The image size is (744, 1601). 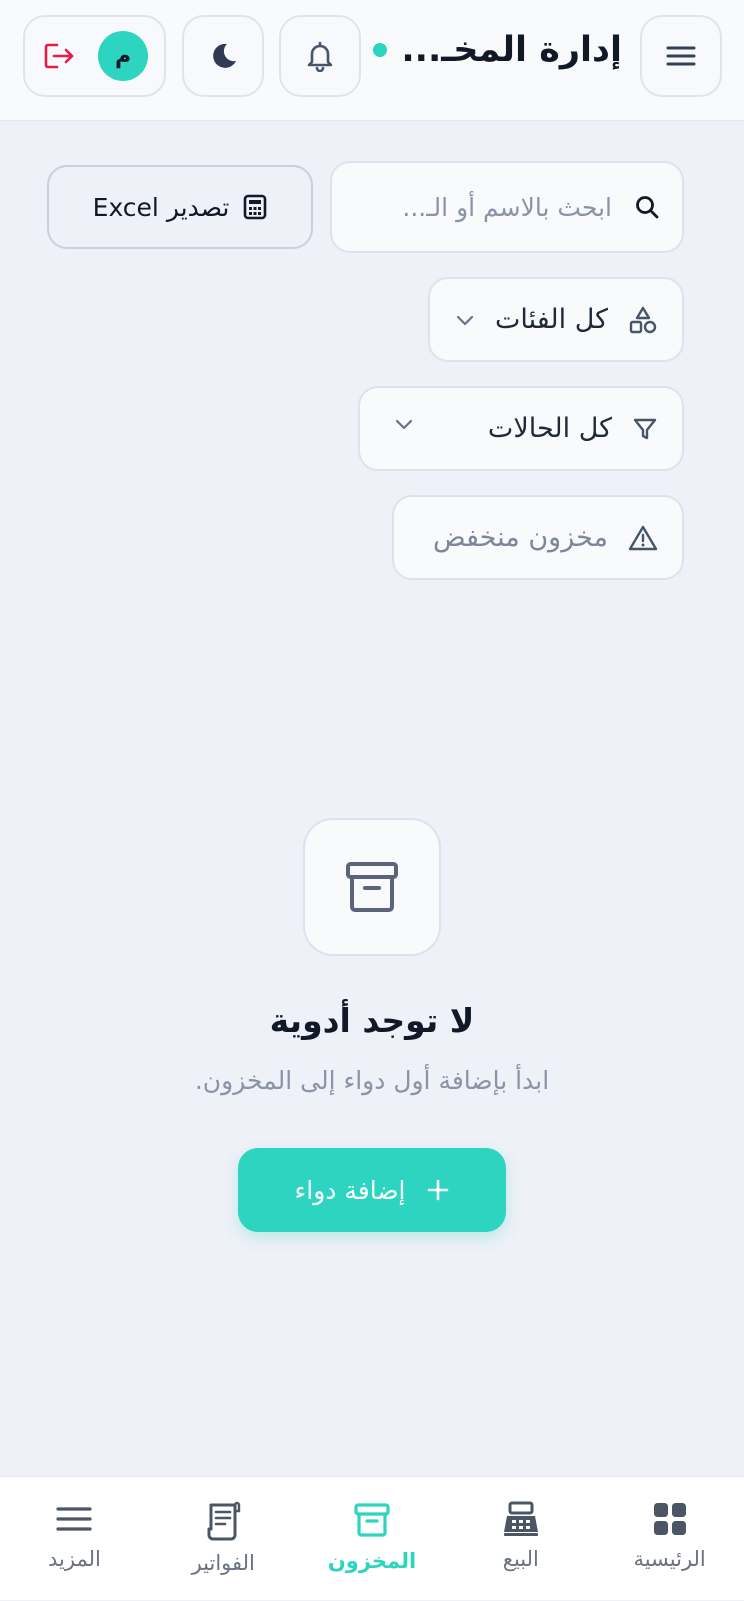 I want to click on category-filter-select: كل الفئات, so click(x=556, y=319).